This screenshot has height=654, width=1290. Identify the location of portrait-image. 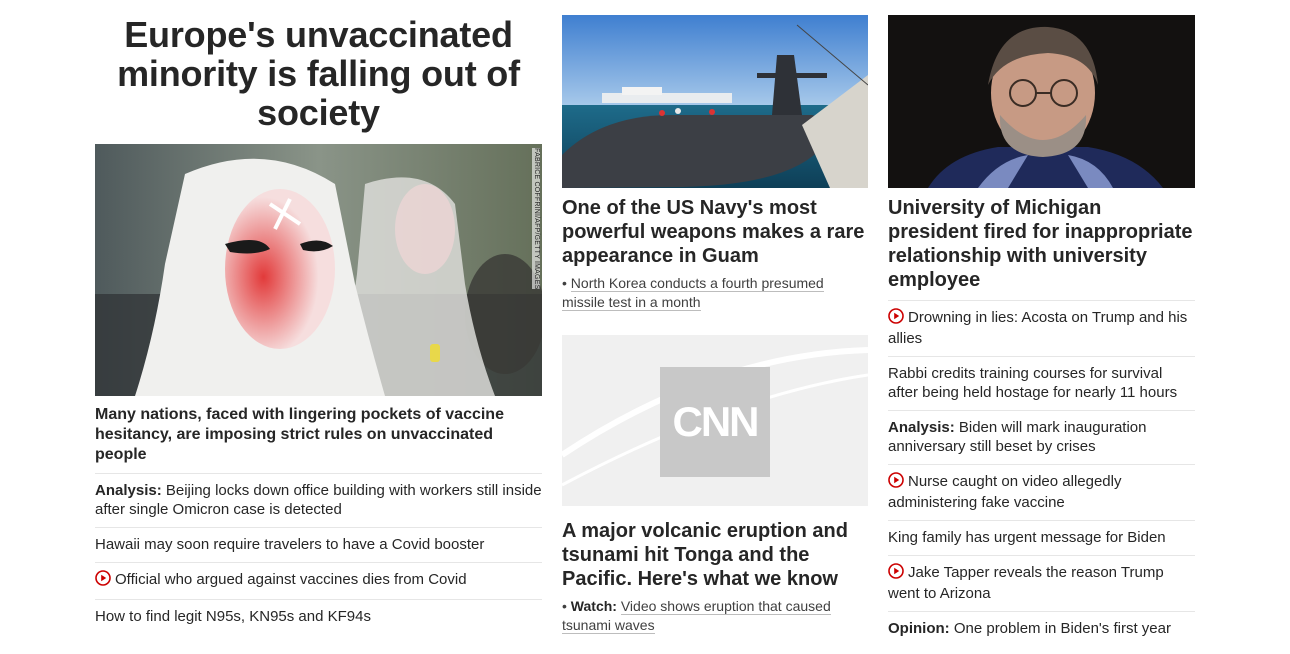
(1041, 101).